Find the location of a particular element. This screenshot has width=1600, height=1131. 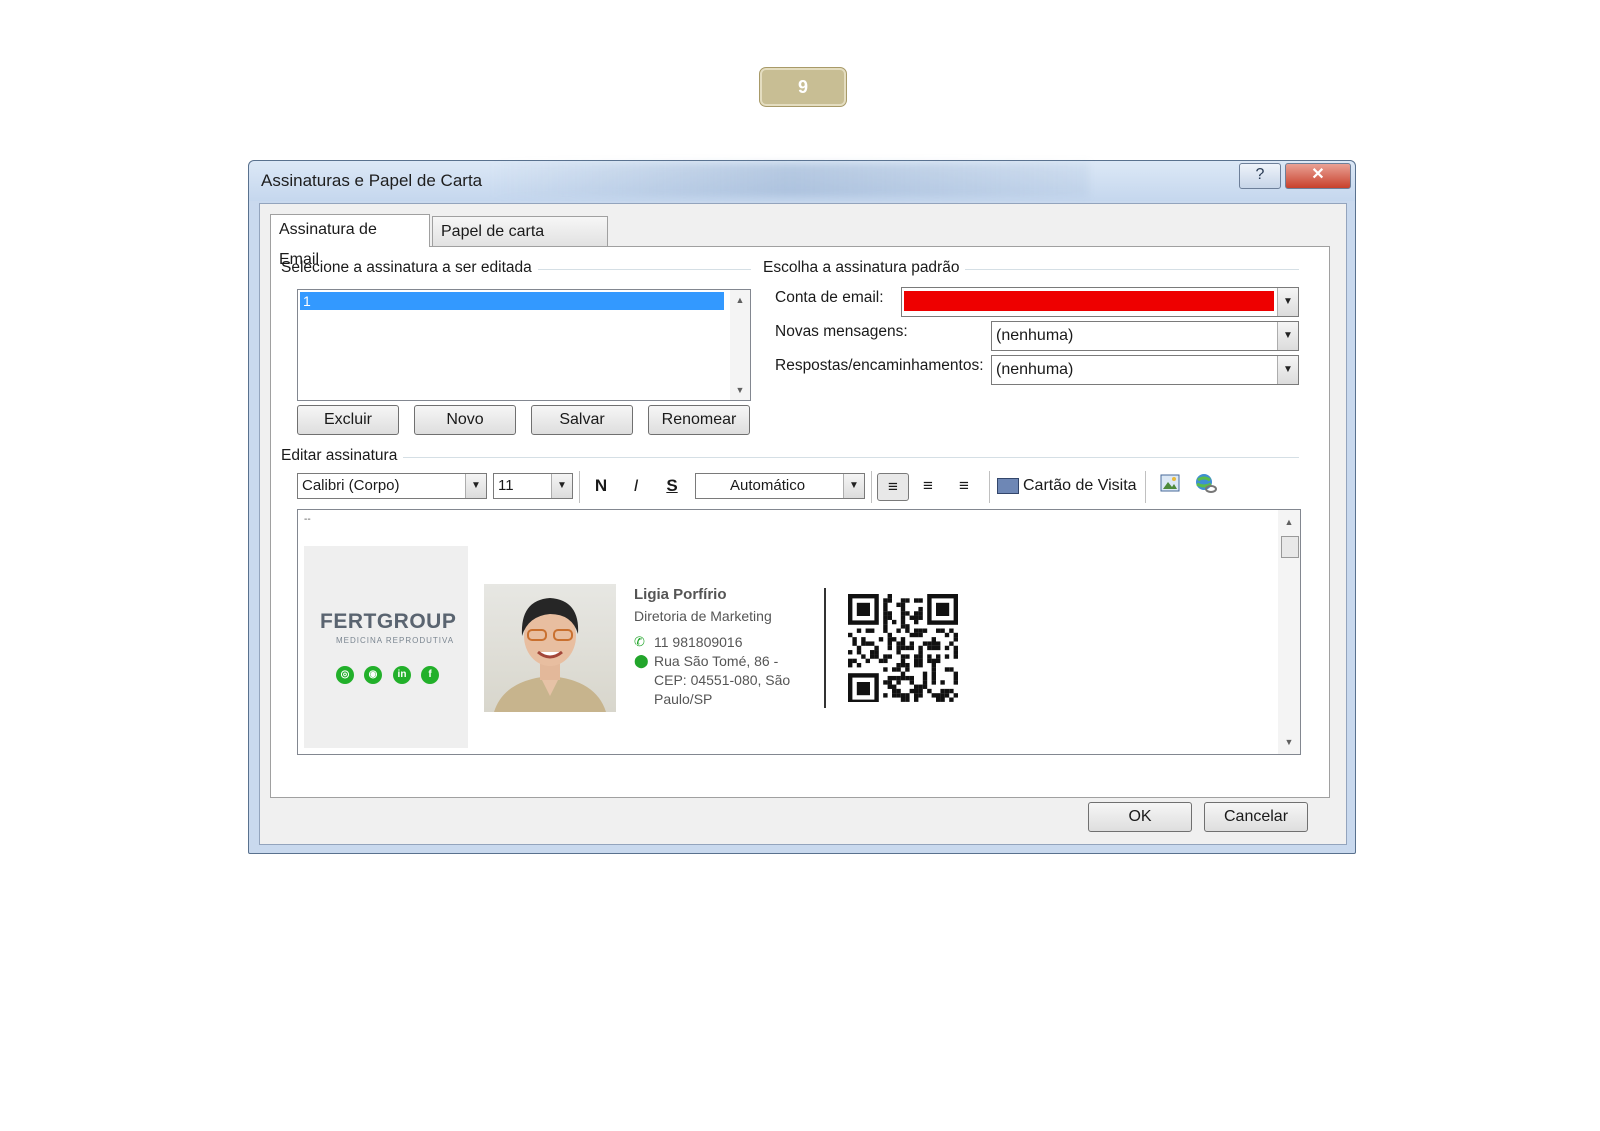

delete-button: Excluir is located at coordinates (348, 420).